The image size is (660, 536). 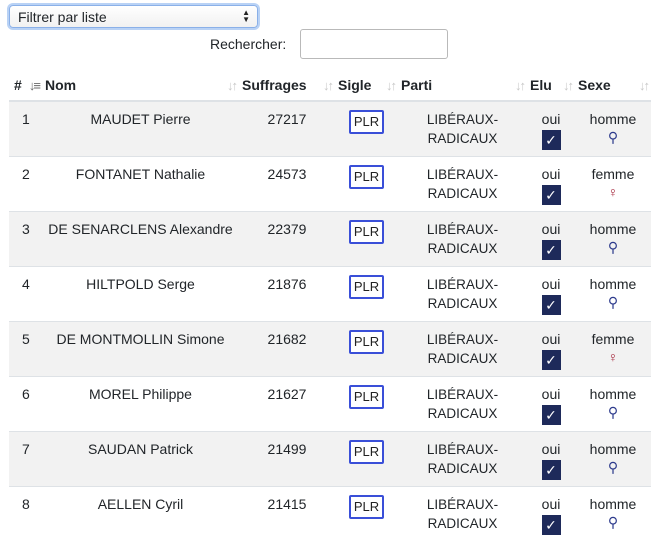 What do you see at coordinates (462, 86) in the screenshot?
I see `column-header-parti: Parti ↓↑` at bounding box center [462, 86].